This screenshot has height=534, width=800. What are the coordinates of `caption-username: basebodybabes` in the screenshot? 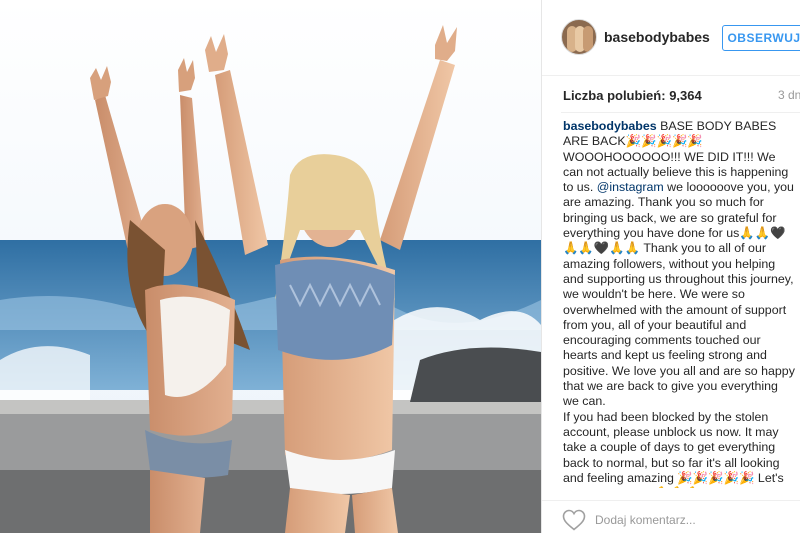 It's located at (610, 126).